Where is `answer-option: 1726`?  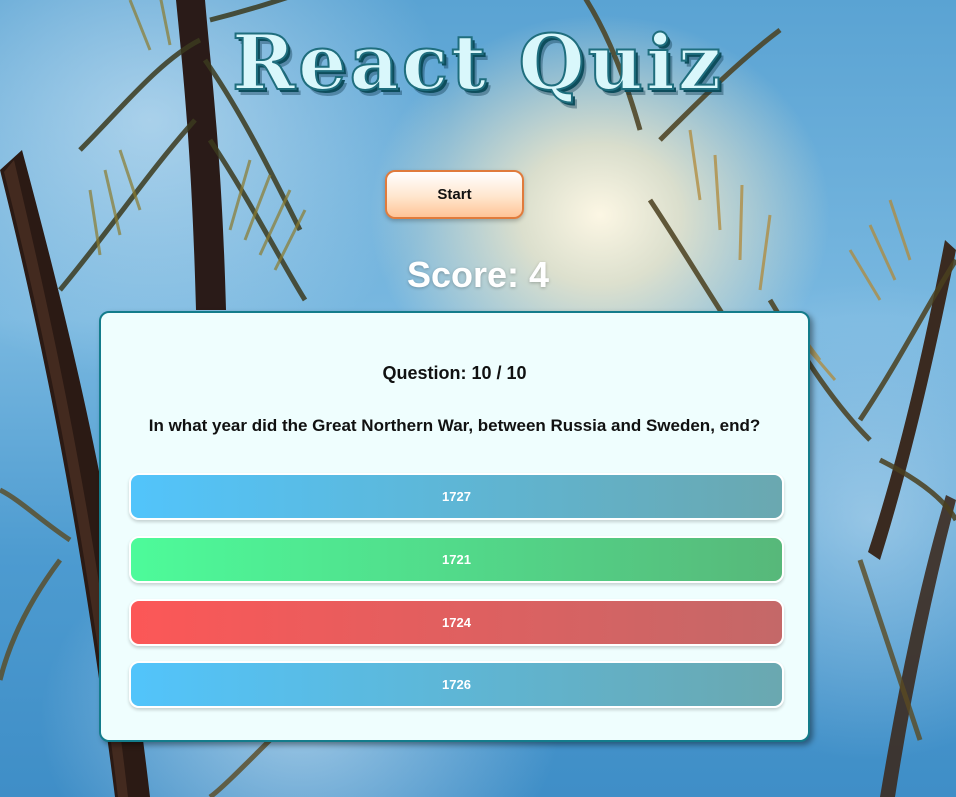
answer-option: 1726 is located at coordinates (456, 684).